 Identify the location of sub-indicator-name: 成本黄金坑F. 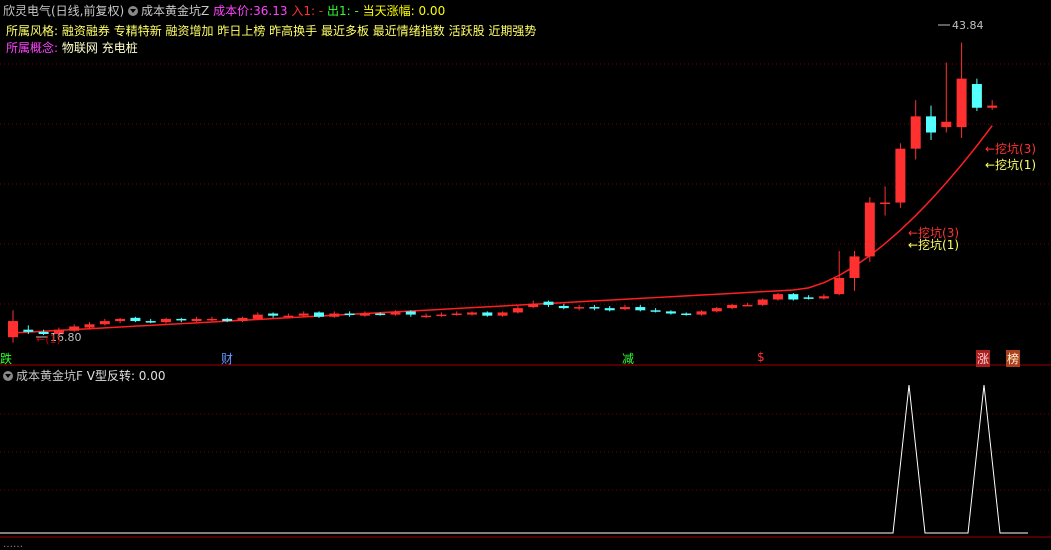
(49, 376).